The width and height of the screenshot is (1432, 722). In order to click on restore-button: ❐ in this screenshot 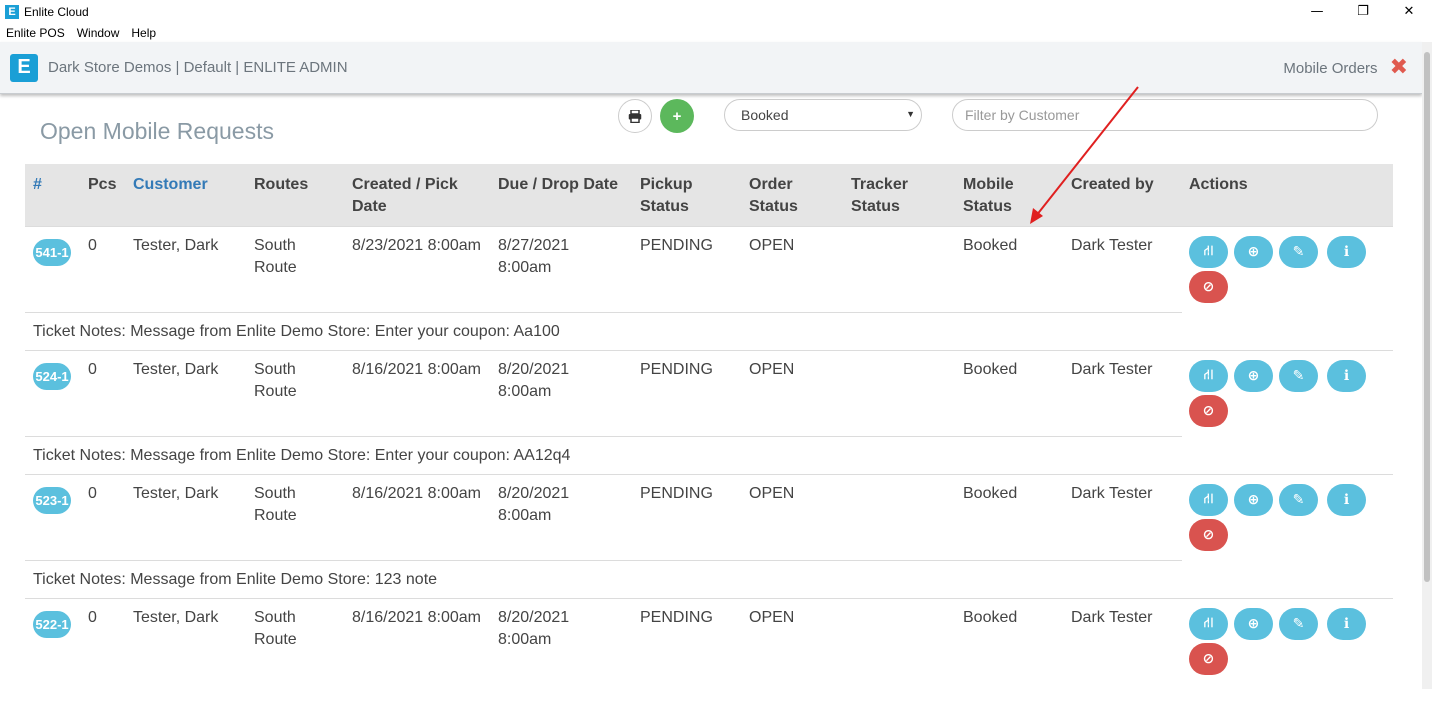, I will do `click(1363, 11)`.